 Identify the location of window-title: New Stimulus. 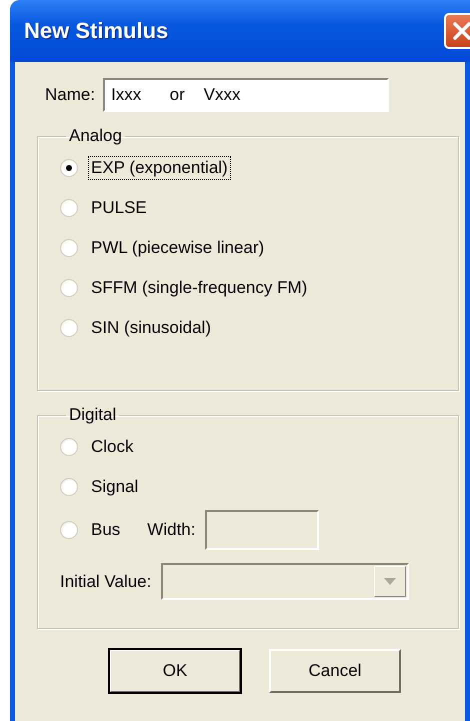
(96, 31).